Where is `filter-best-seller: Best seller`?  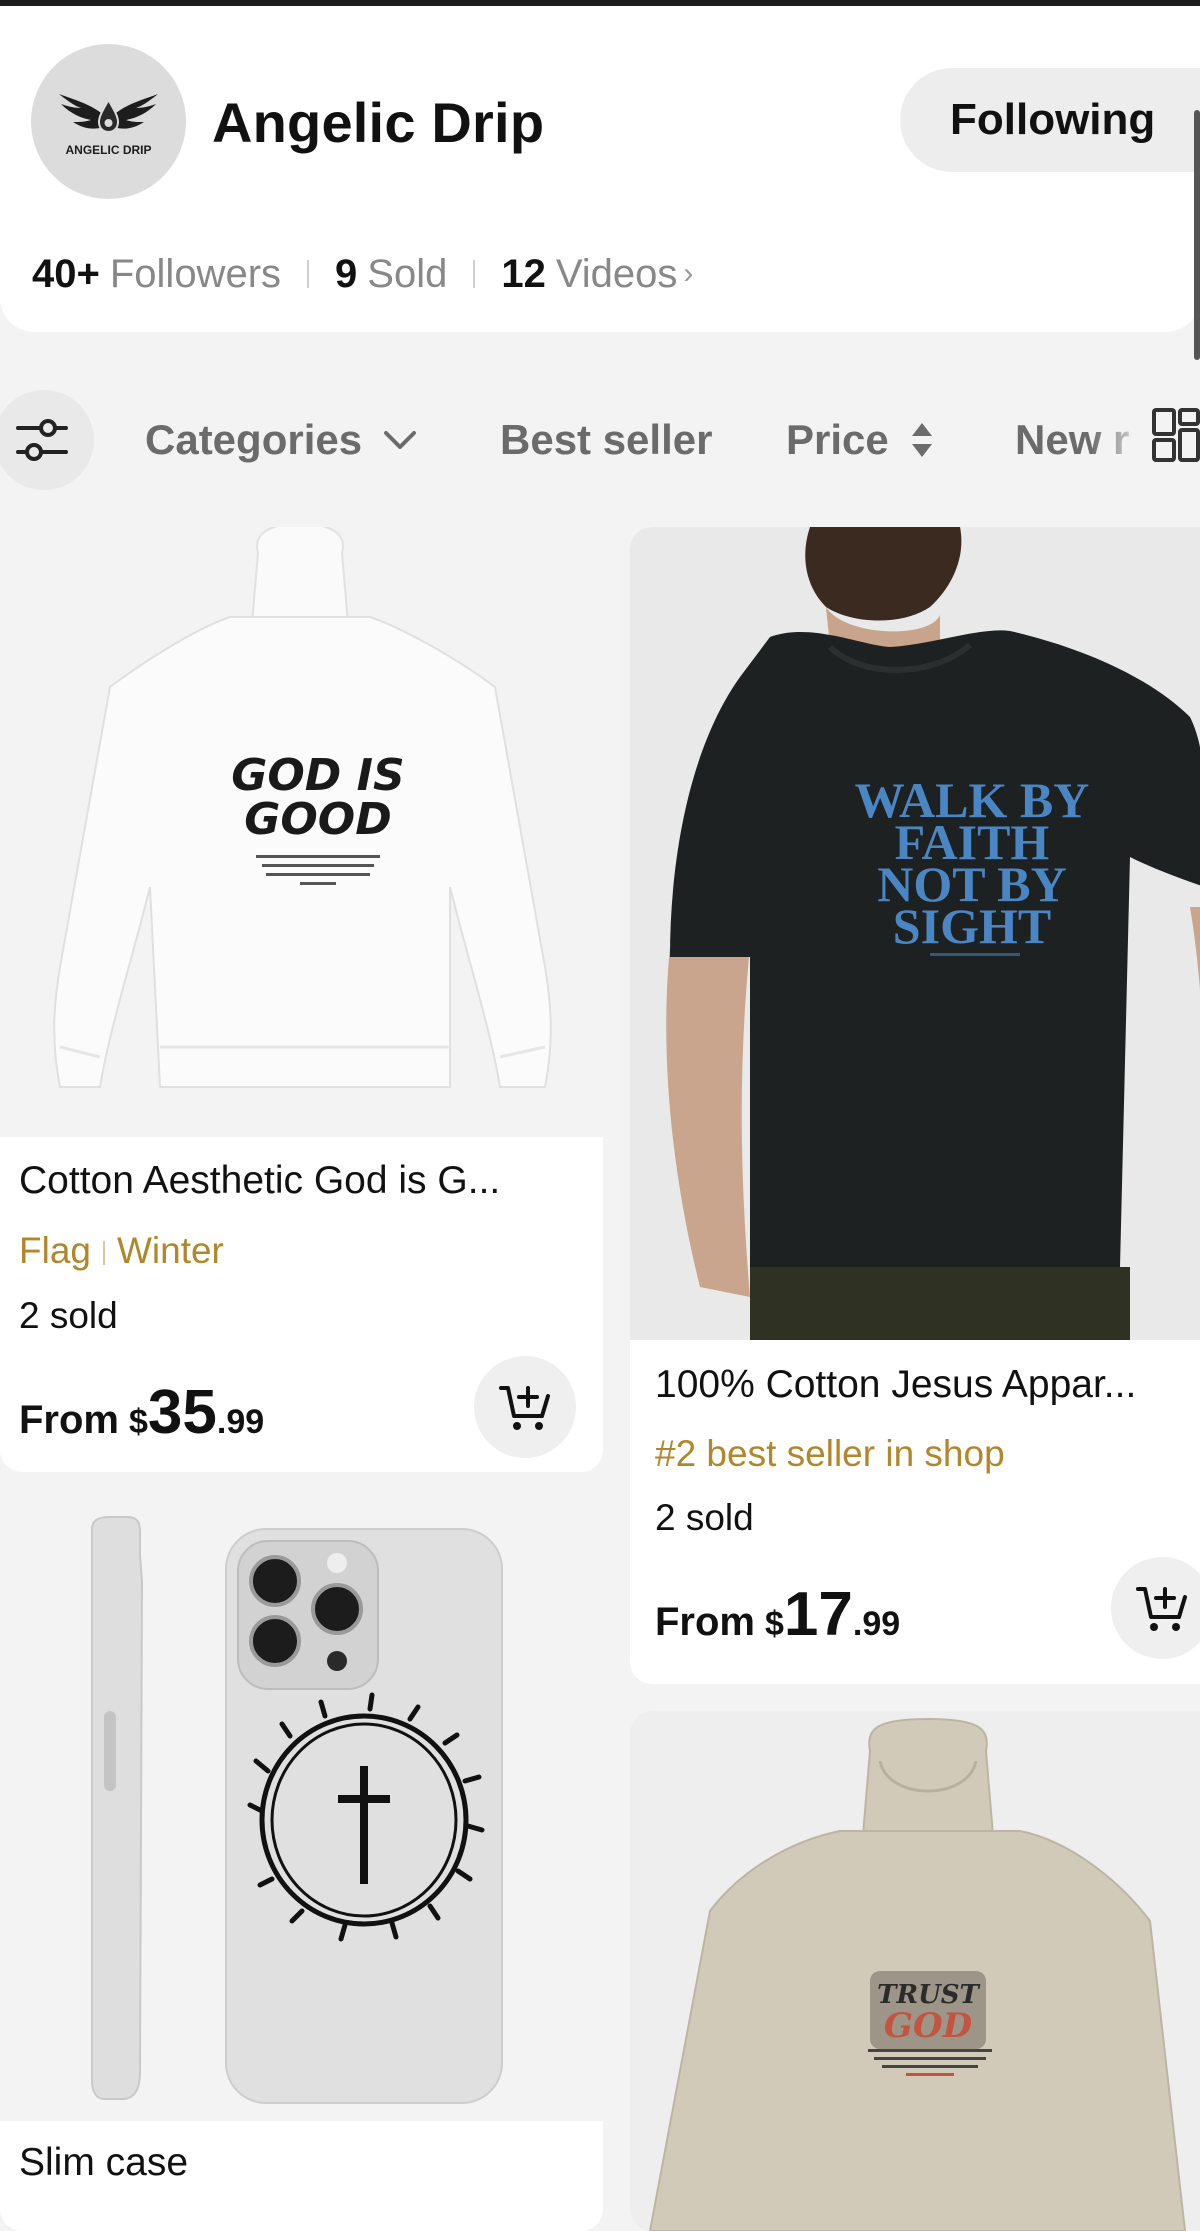 filter-best-seller: Best seller is located at coordinates (606, 440).